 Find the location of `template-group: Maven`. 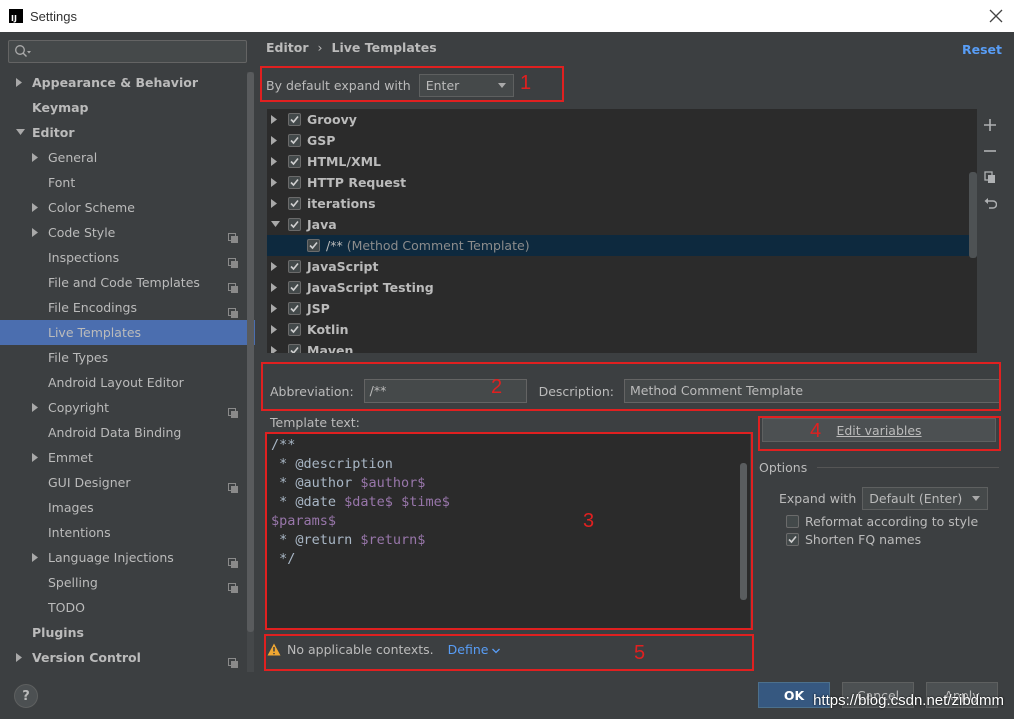

template-group: Maven is located at coordinates (622, 346).